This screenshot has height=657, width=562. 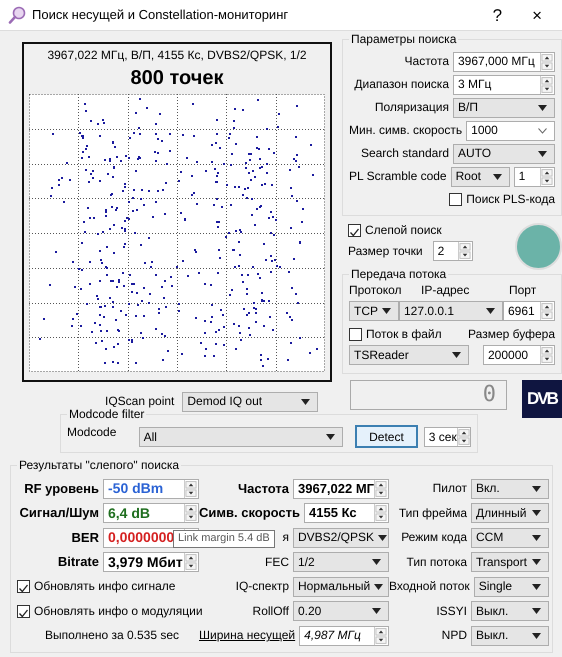 What do you see at coordinates (510, 513) in the screenshot?
I see `dropdown: Длинный` at bounding box center [510, 513].